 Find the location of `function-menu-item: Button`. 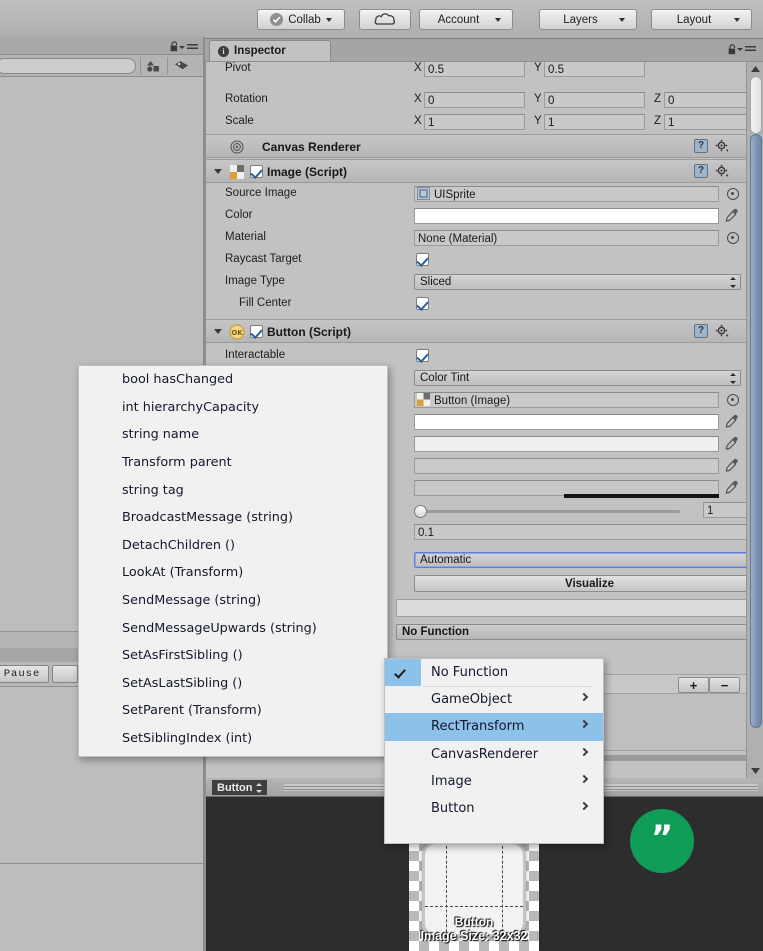

function-menu-item: Button is located at coordinates (494, 808).